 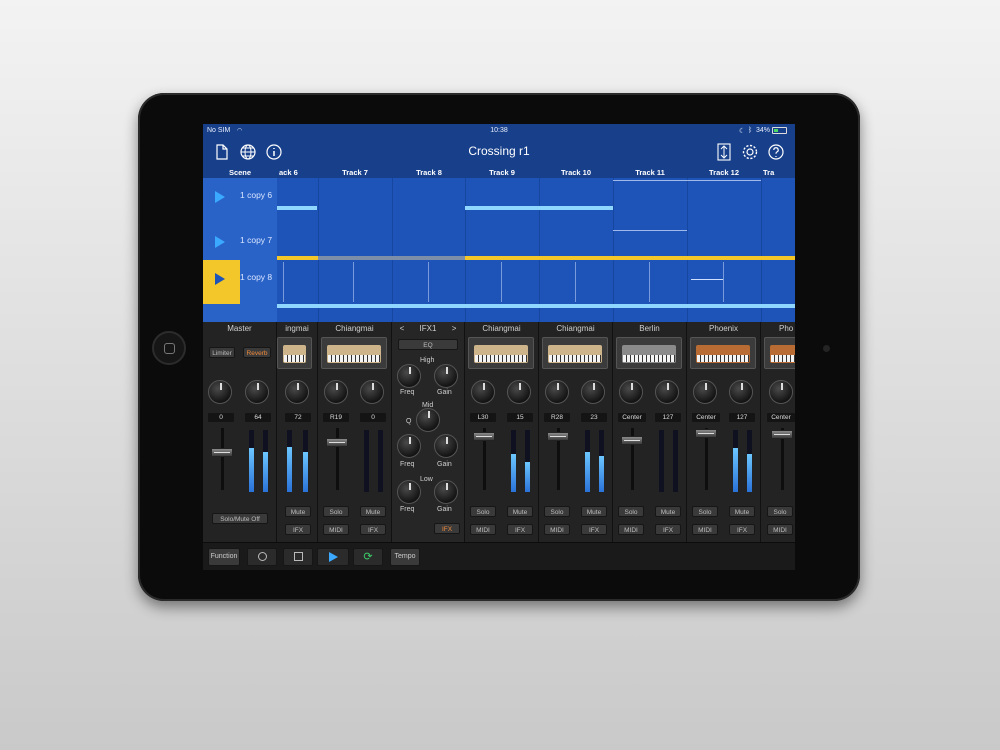 What do you see at coordinates (298, 557) in the screenshot?
I see `stop-button` at bounding box center [298, 557].